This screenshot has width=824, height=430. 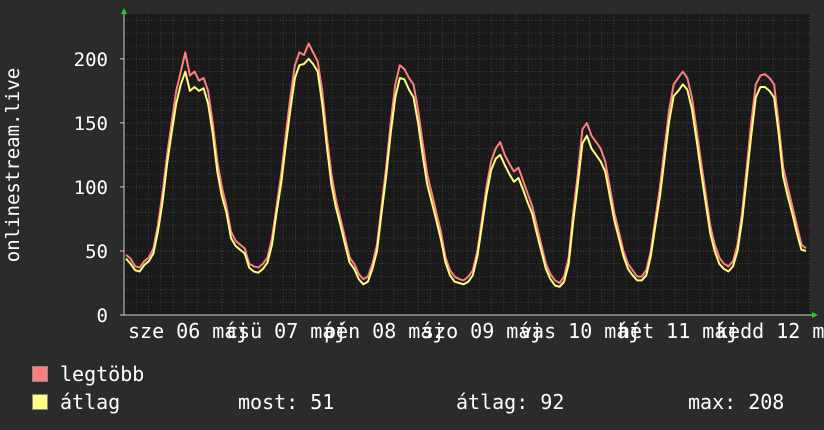 What do you see at coordinates (13, 165) in the screenshot?
I see `y-axis-label: onlinestream.live` at bounding box center [13, 165].